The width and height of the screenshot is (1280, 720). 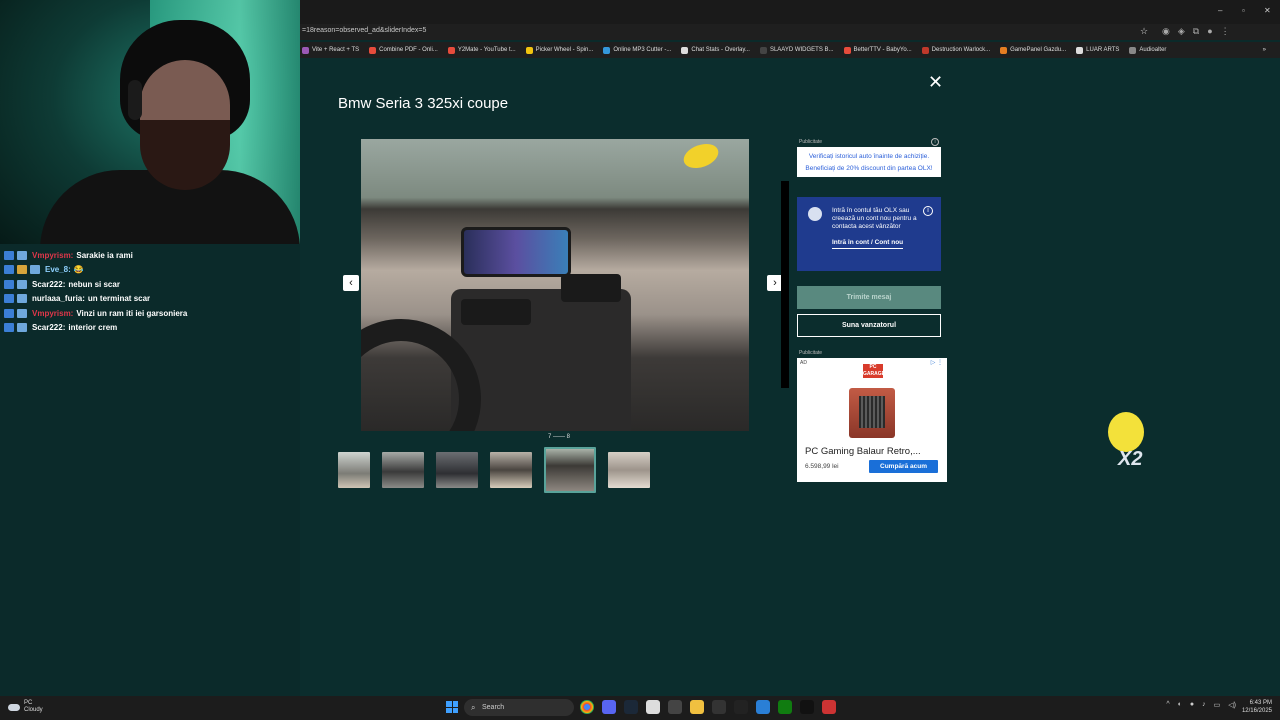 What do you see at coordinates (132, 313) in the screenshot?
I see `chat-text: Vinzi un ram iti iei garsoniera` at bounding box center [132, 313].